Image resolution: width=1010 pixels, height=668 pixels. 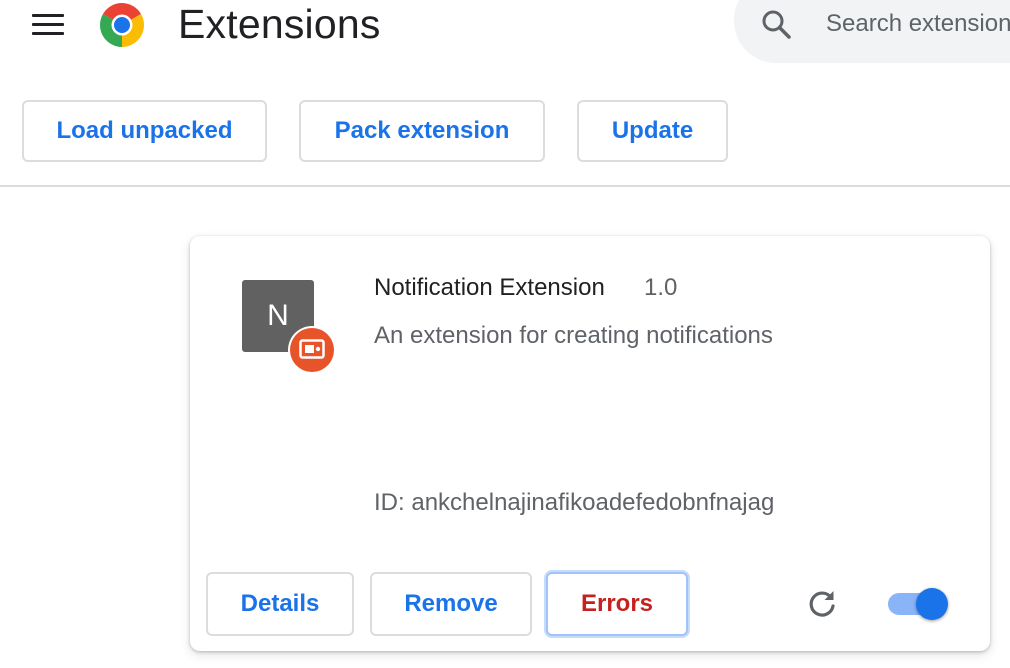 What do you see at coordinates (661, 287) in the screenshot?
I see `extension-version: 1.0` at bounding box center [661, 287].